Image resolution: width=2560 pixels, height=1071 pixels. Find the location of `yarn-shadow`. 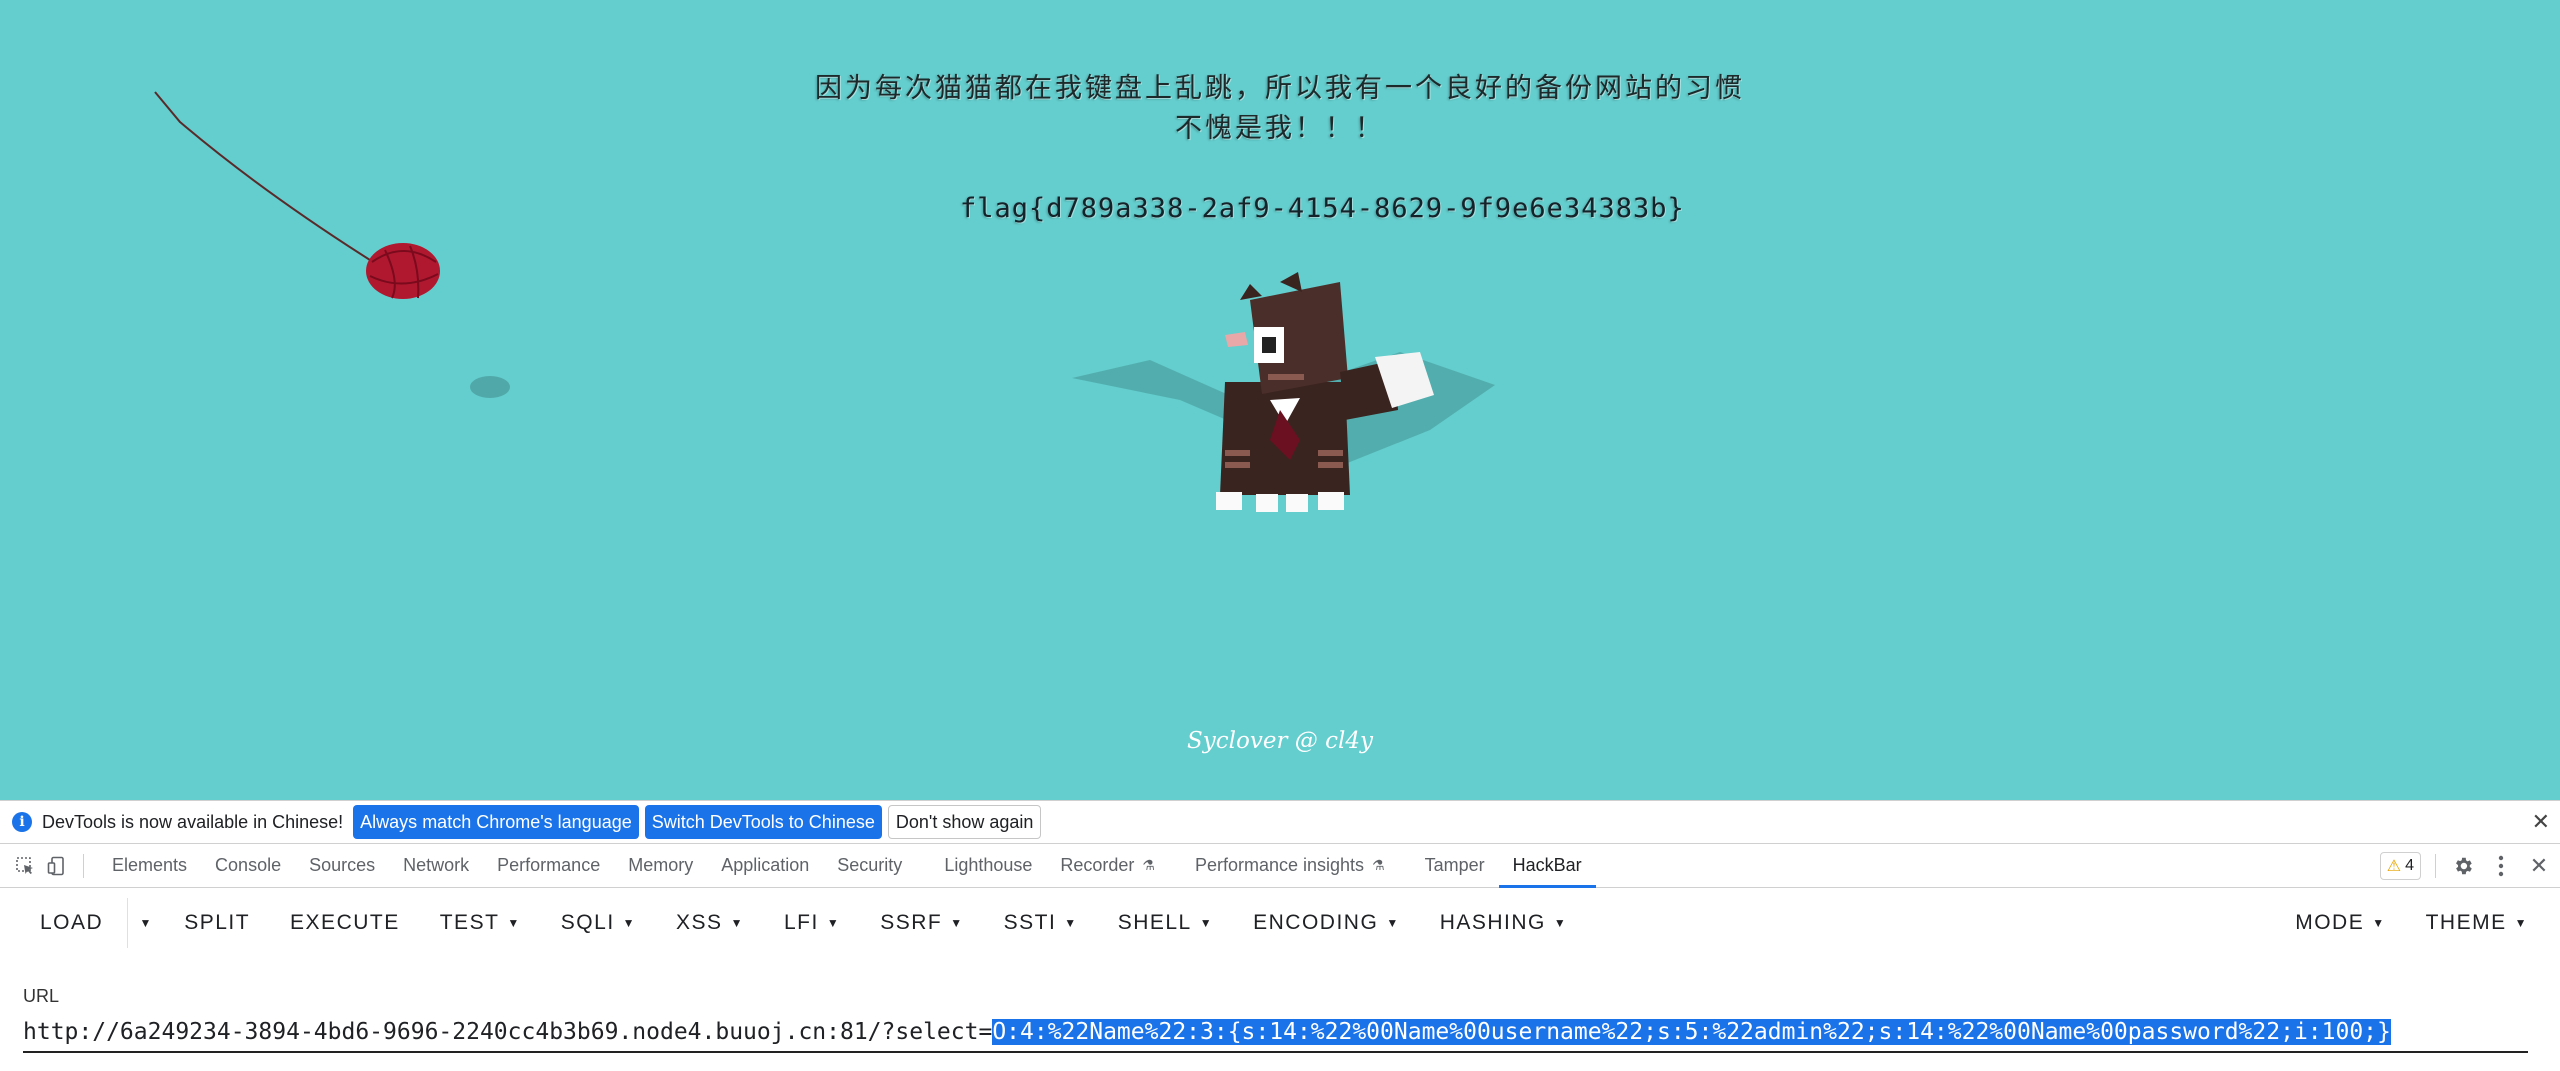

yarn-shadow is located at coordinates (490, 387).